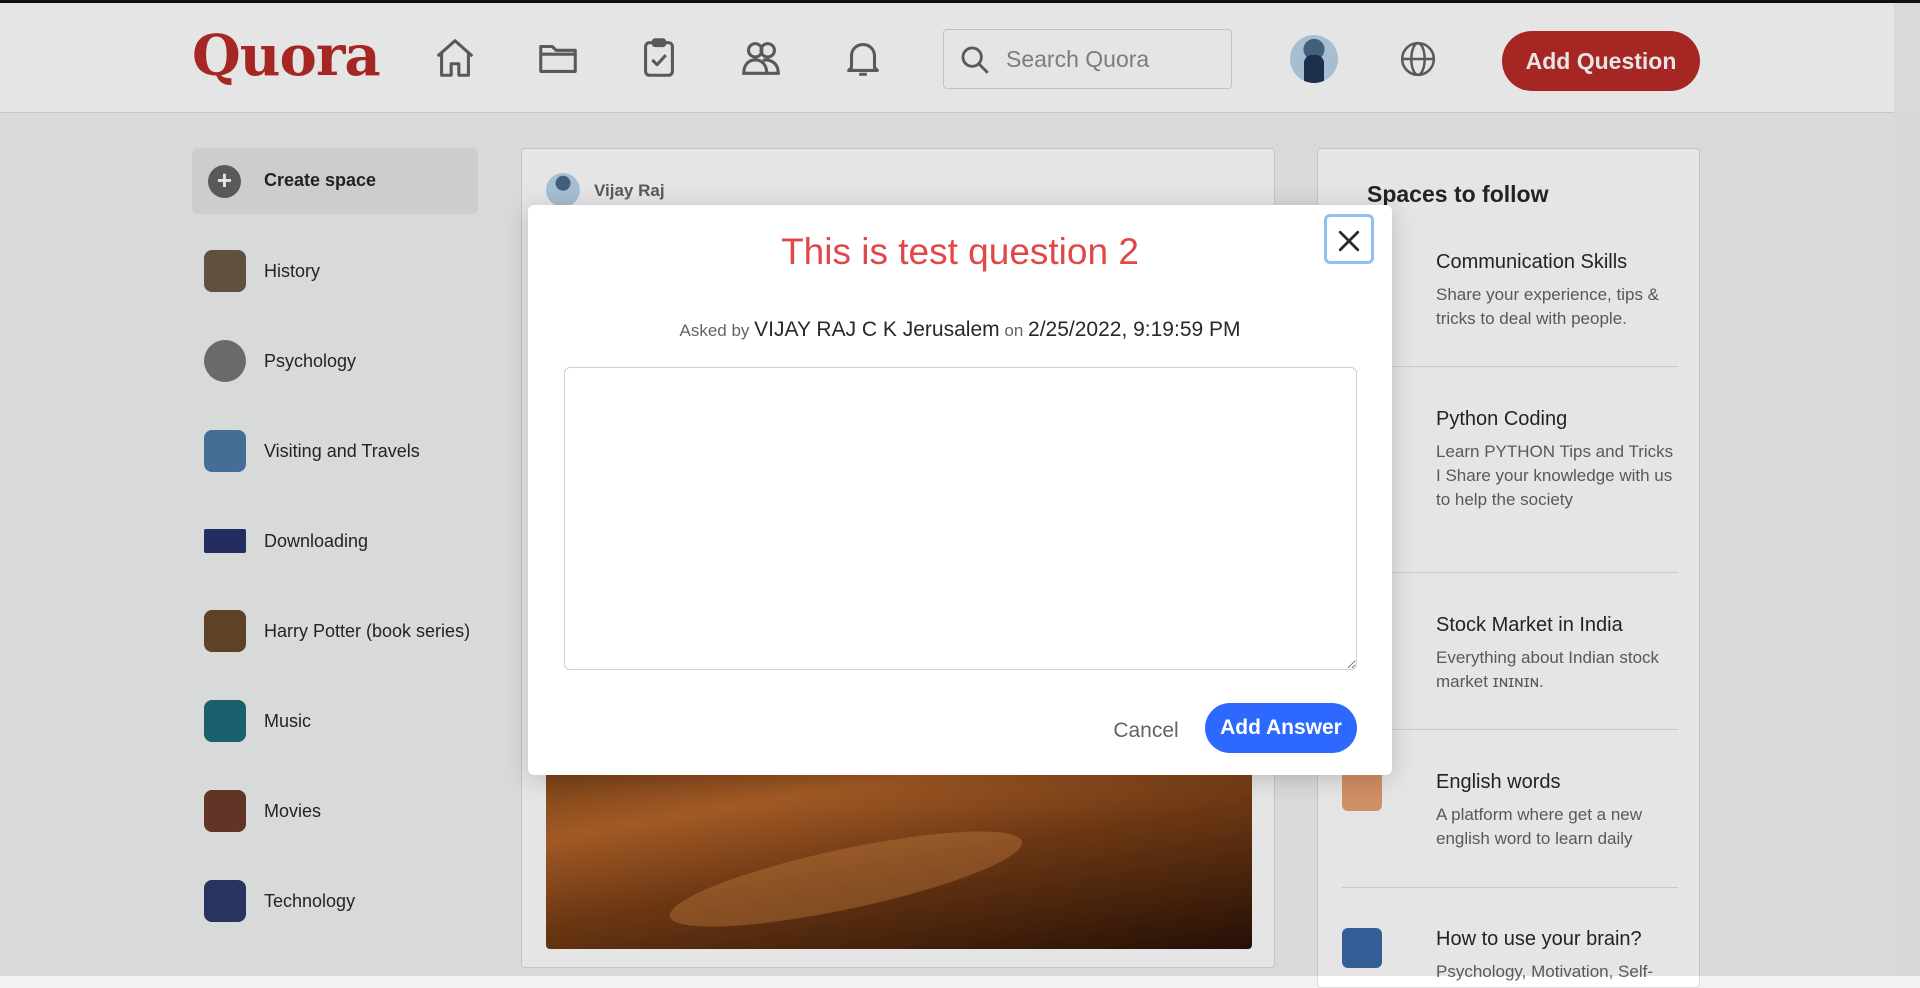 The height and width of the screenshot is (988, 1920). Describe the element at coordinates (1134, 329) in the screenshot. I see `asked-date: 2/25/2022, 9:19:59 PM` at that location.